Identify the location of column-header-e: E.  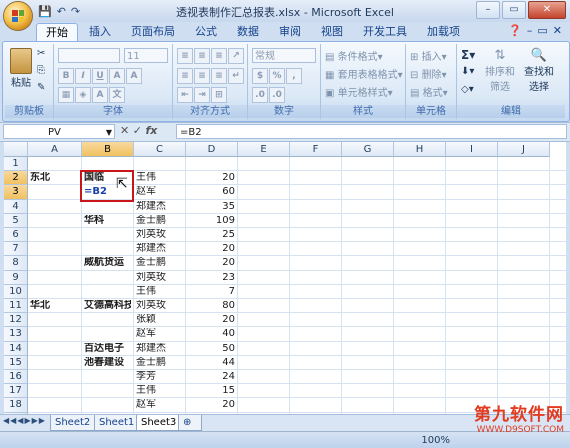
(264, 149).